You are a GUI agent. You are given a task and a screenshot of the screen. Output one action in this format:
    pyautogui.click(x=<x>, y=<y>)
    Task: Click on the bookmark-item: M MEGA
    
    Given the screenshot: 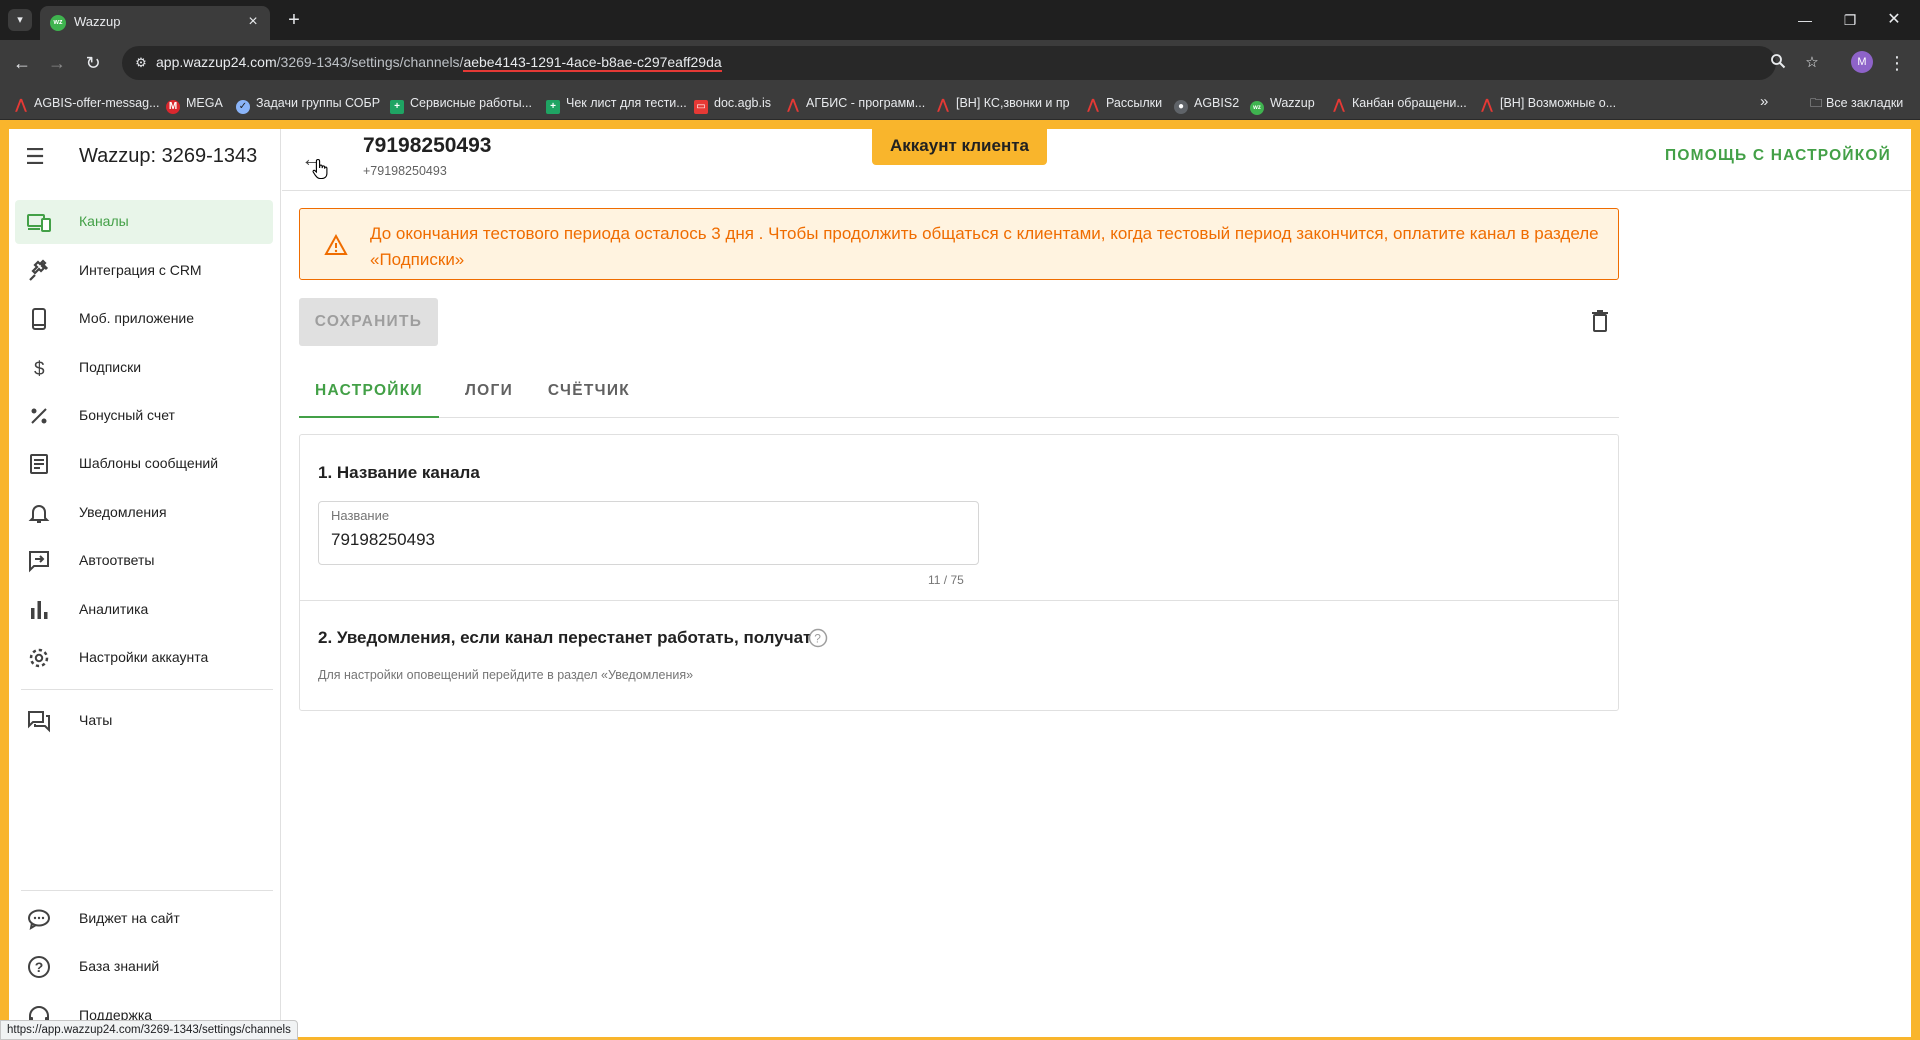 What is the action you would take?
    pyautogui.click(x=194, y=104)
    